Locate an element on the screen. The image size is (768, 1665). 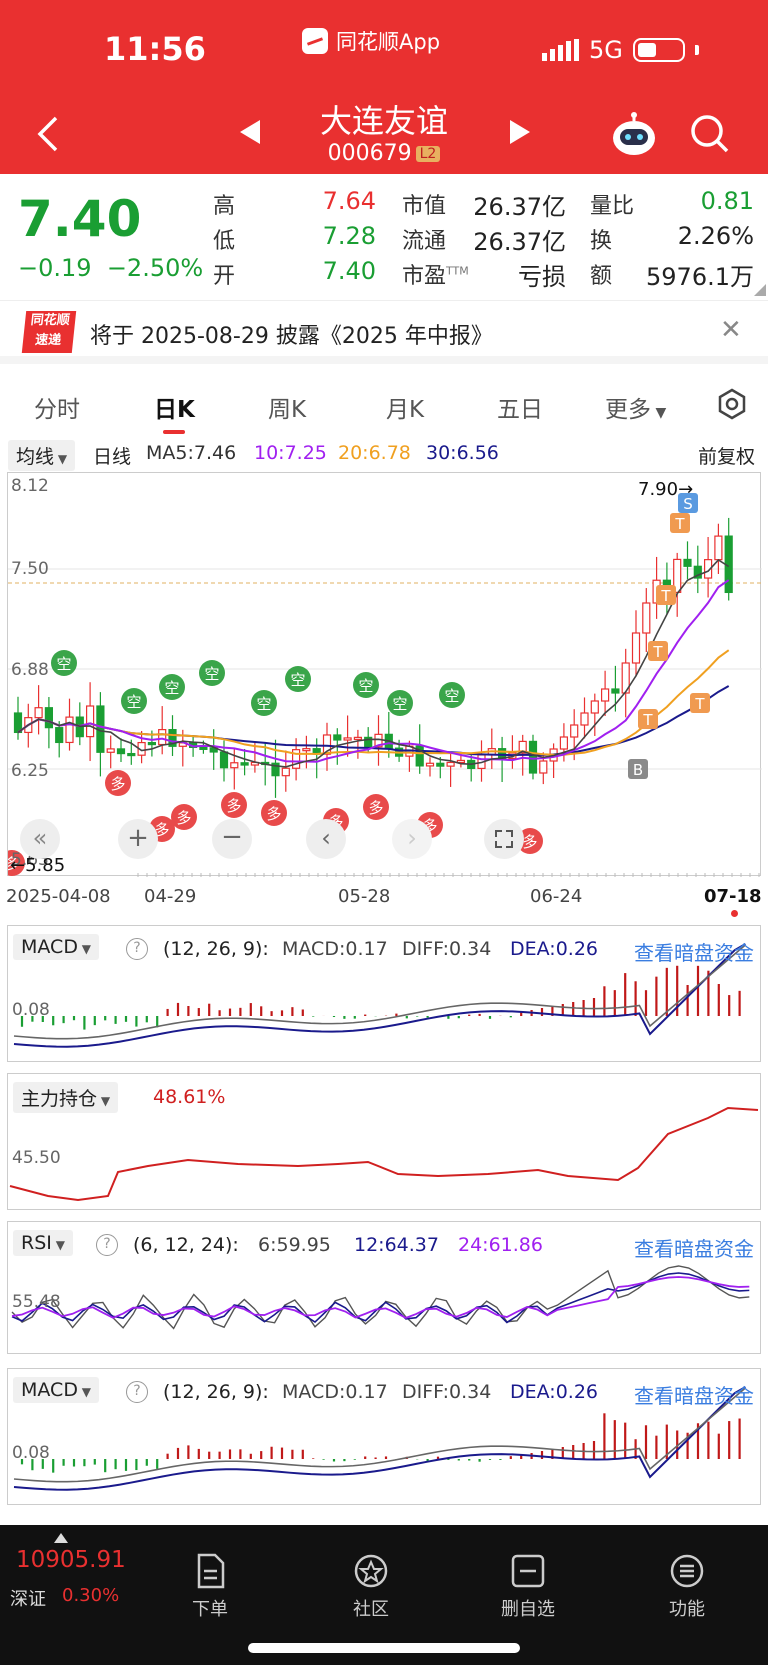
index-name: 深证 is located at coordinates (28, 1599).